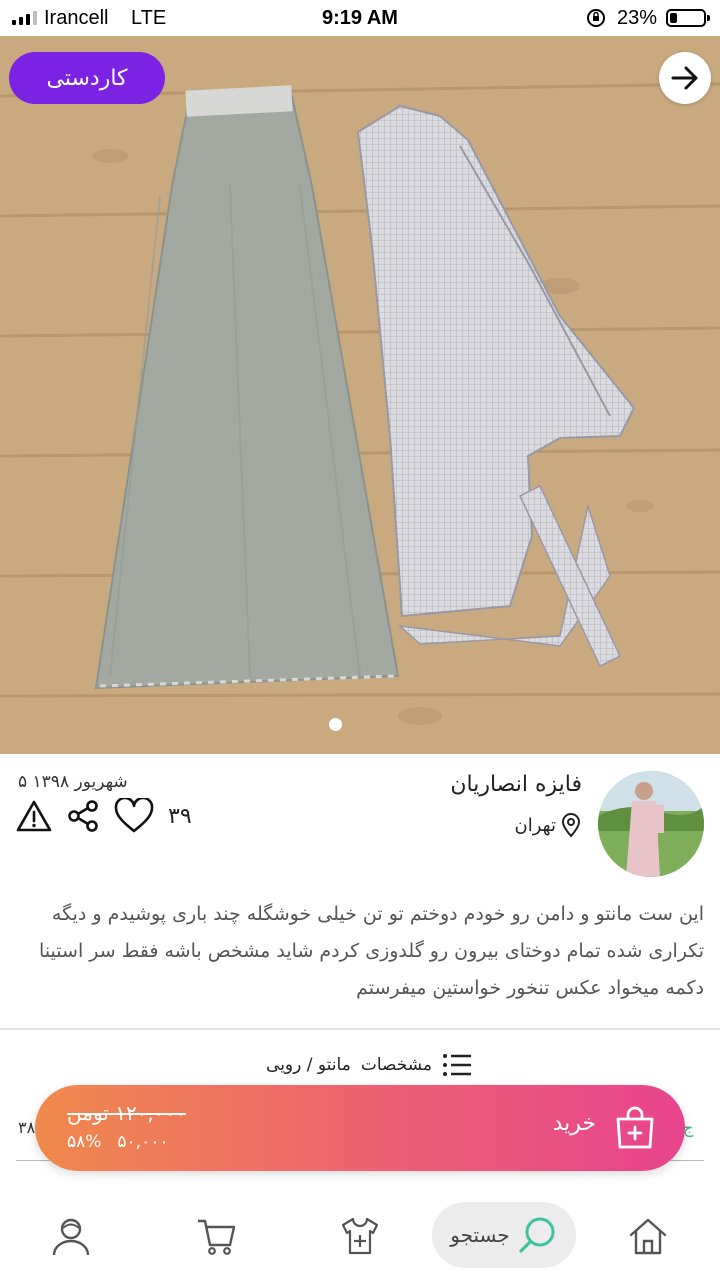 The image size is (720, 1280). I want to click on old-price: ۱۲۰,۰۰۰ تومن, so click(127, 1113).